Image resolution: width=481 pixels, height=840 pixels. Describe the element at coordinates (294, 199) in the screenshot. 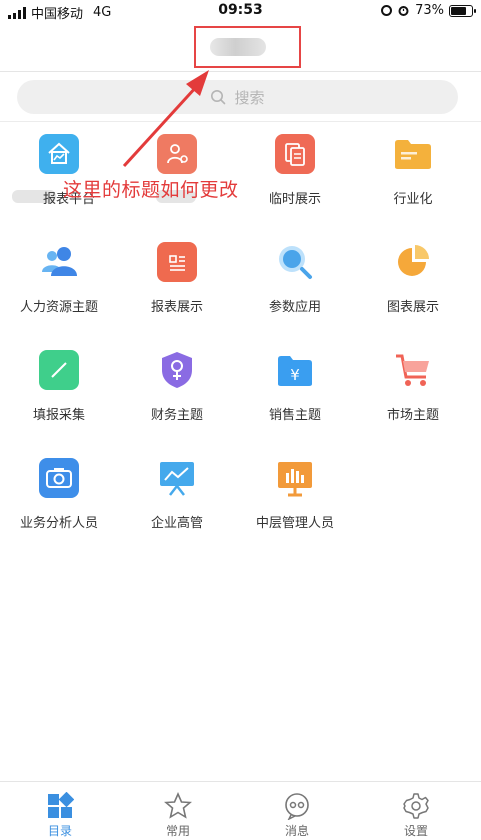

I see `grid-item-label: 临时展示` at that location.